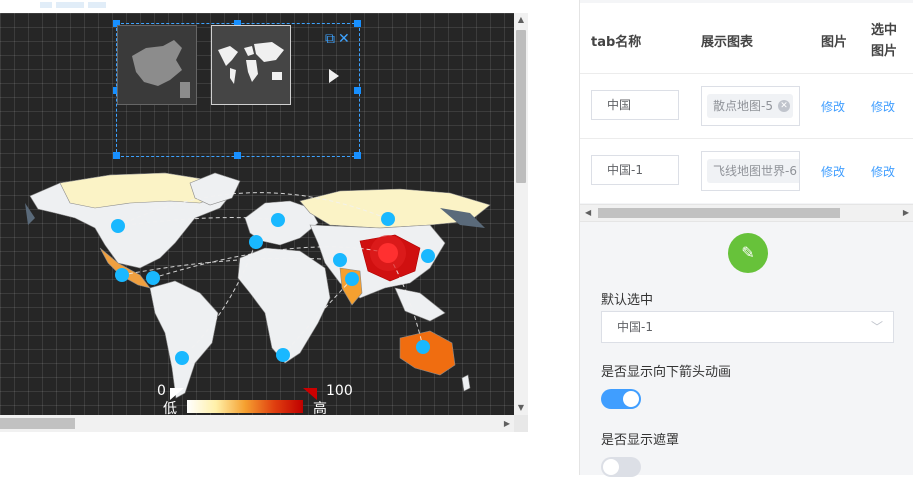 This screenshot has width=913, height=477. What do you see at coordinates (334, 76) in the screenshot?
I see `arrow-right-icon` at bounding box center [334, 76].